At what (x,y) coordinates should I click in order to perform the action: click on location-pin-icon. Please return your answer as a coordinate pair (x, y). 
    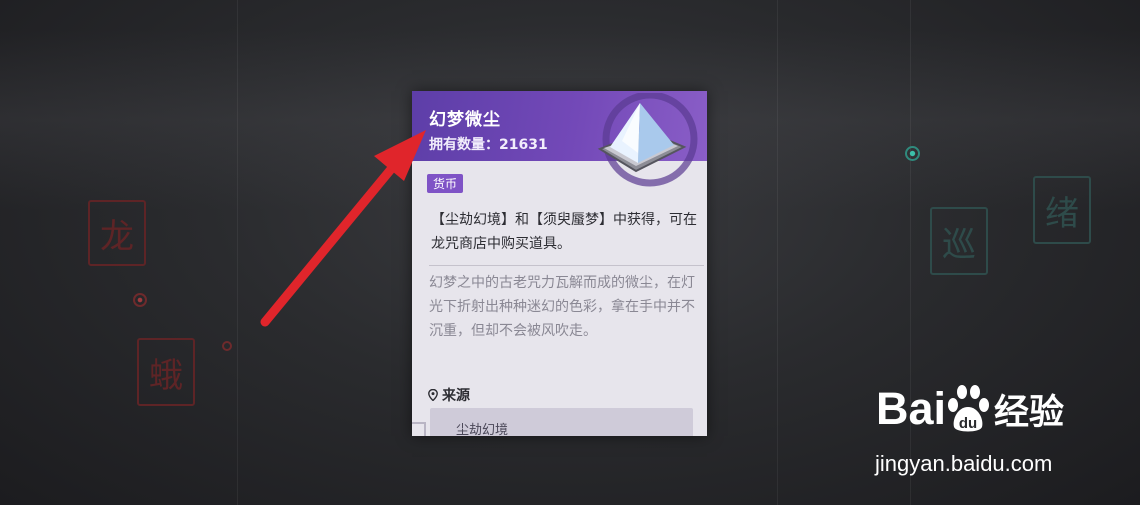
    Looking at the image, I should click on (433, 395).